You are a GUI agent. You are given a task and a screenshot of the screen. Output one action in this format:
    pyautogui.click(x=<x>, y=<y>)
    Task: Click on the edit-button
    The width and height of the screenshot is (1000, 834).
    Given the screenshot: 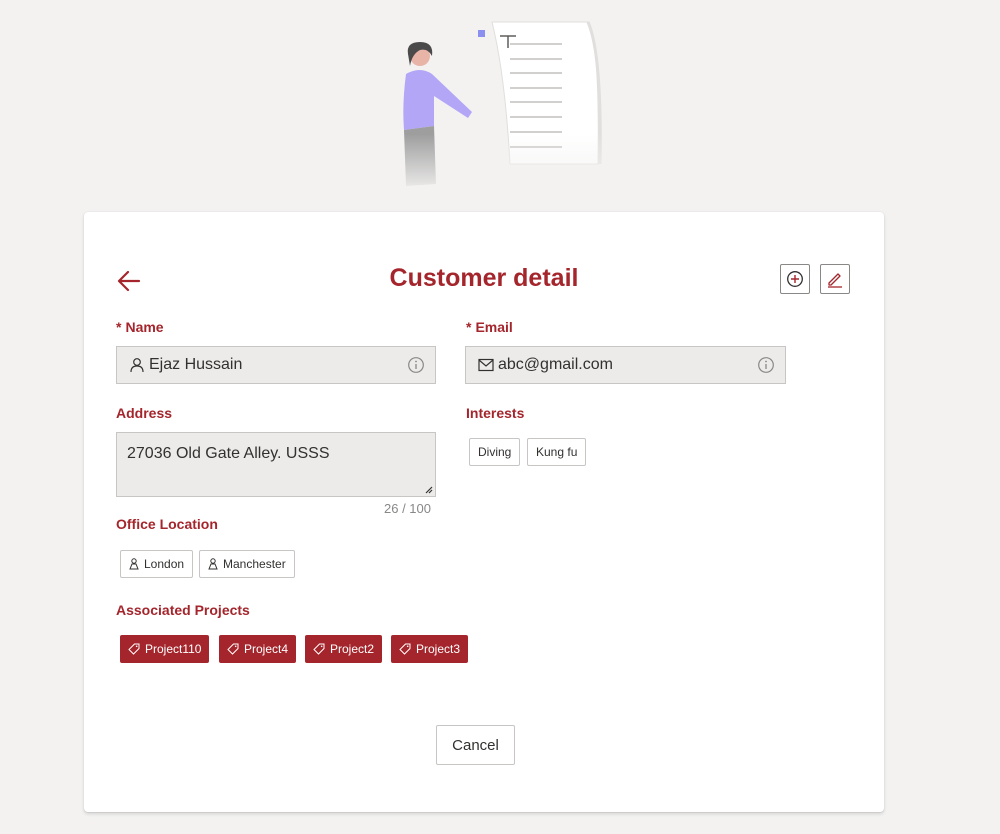 What is the action you would take?
    pyautogui.click(x=835, y=279)
    